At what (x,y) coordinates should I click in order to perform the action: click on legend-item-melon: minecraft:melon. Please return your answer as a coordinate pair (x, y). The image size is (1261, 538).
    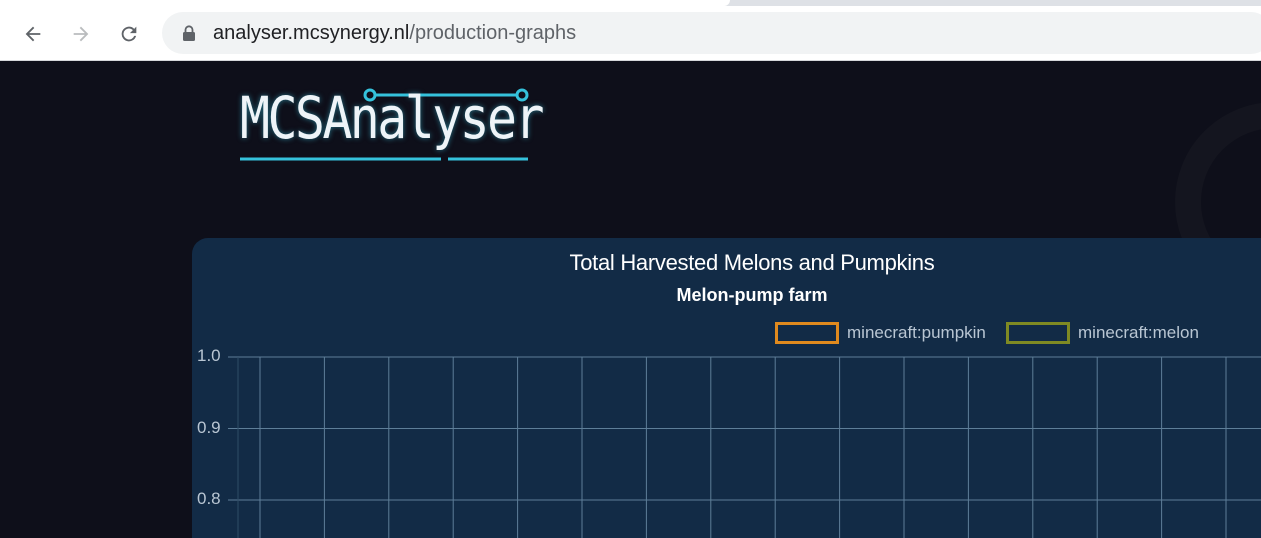
    Looking at the image, I should click on (1102, 333).